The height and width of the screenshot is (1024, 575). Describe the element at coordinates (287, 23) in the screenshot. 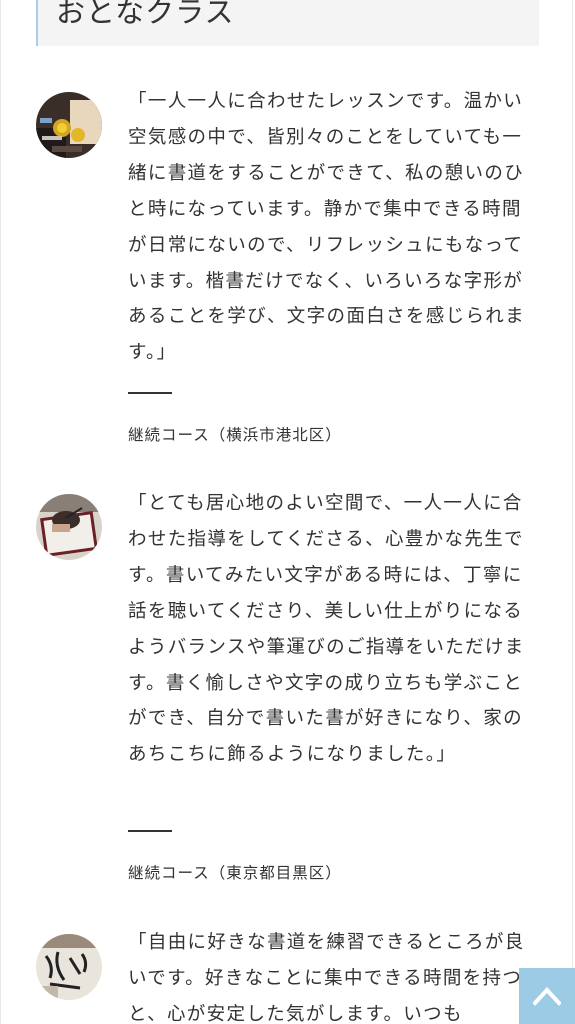

I see `section-heading: おとなクラス` at that location.